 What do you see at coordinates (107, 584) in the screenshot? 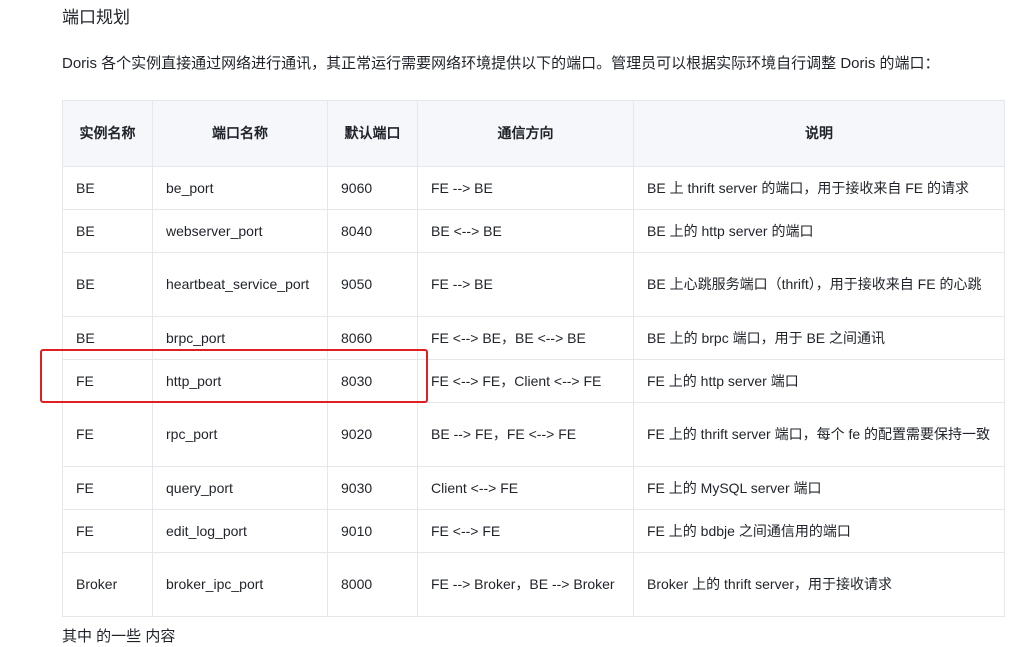
I see `cell-instance: Broker` at bounding box center [107, 584].